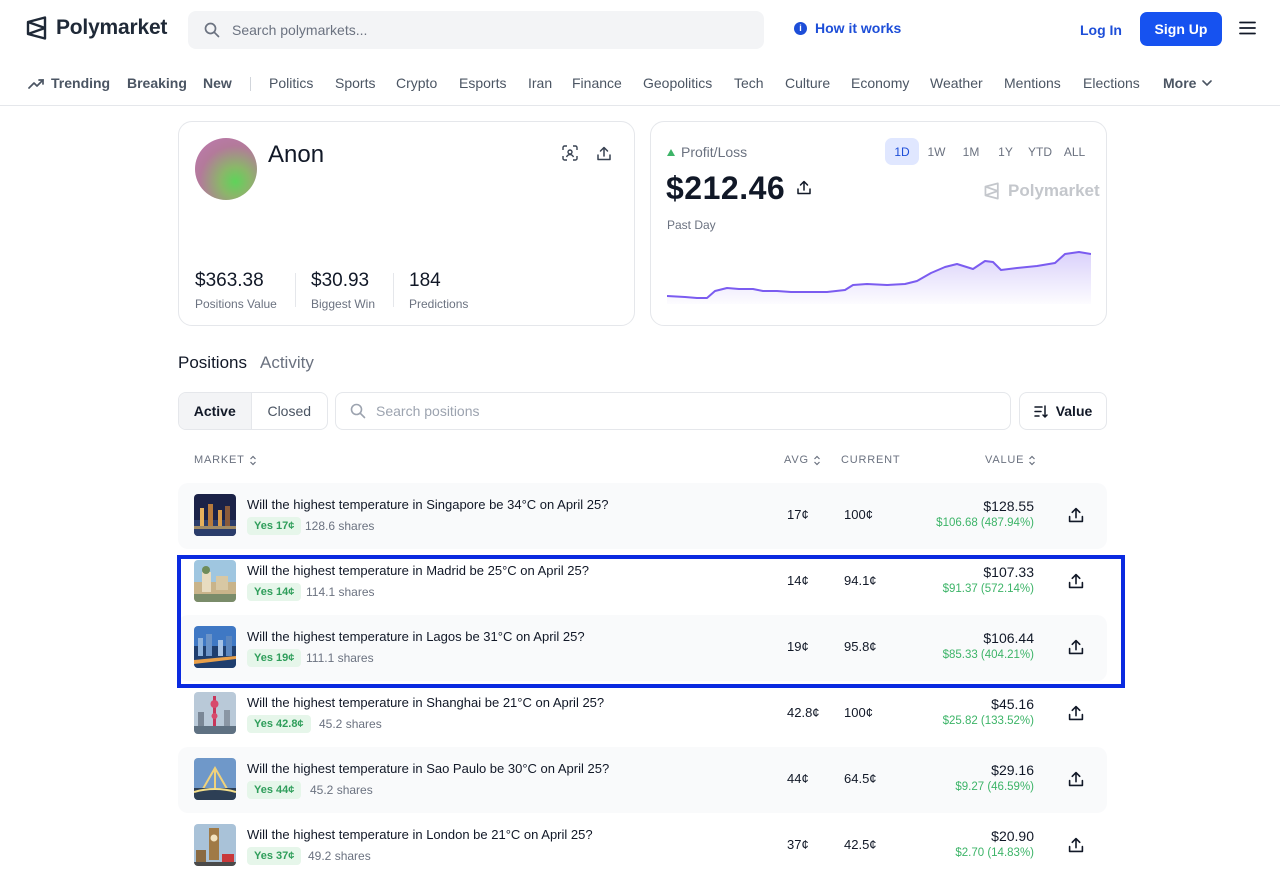 Image resolution: width=1280 pixels, height=878 pixels. What do you see at coordinates (798, 514) in the screenshot?
I see `avg-price: 17¢` at bounding box center [798, 514].